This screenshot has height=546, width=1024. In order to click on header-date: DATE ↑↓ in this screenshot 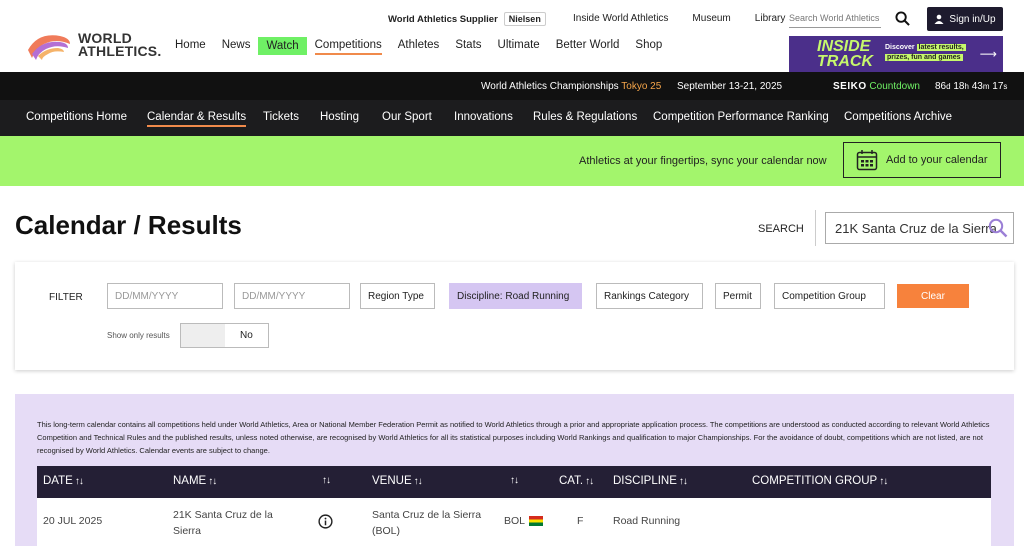, I will do `click(63, 481)`.